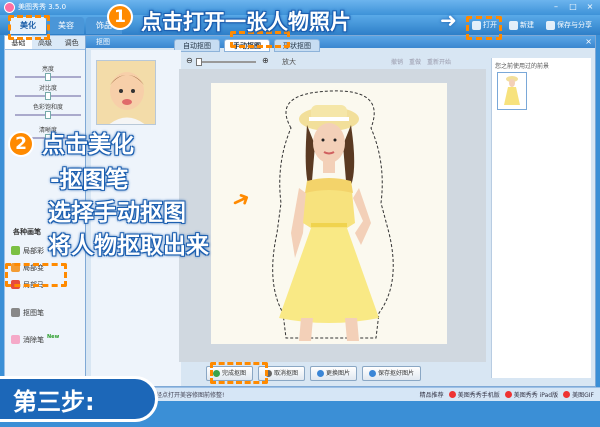 The width and height of the screenshot is (600, 427). I want to click on tab-color: 调色, so click(71, 42).